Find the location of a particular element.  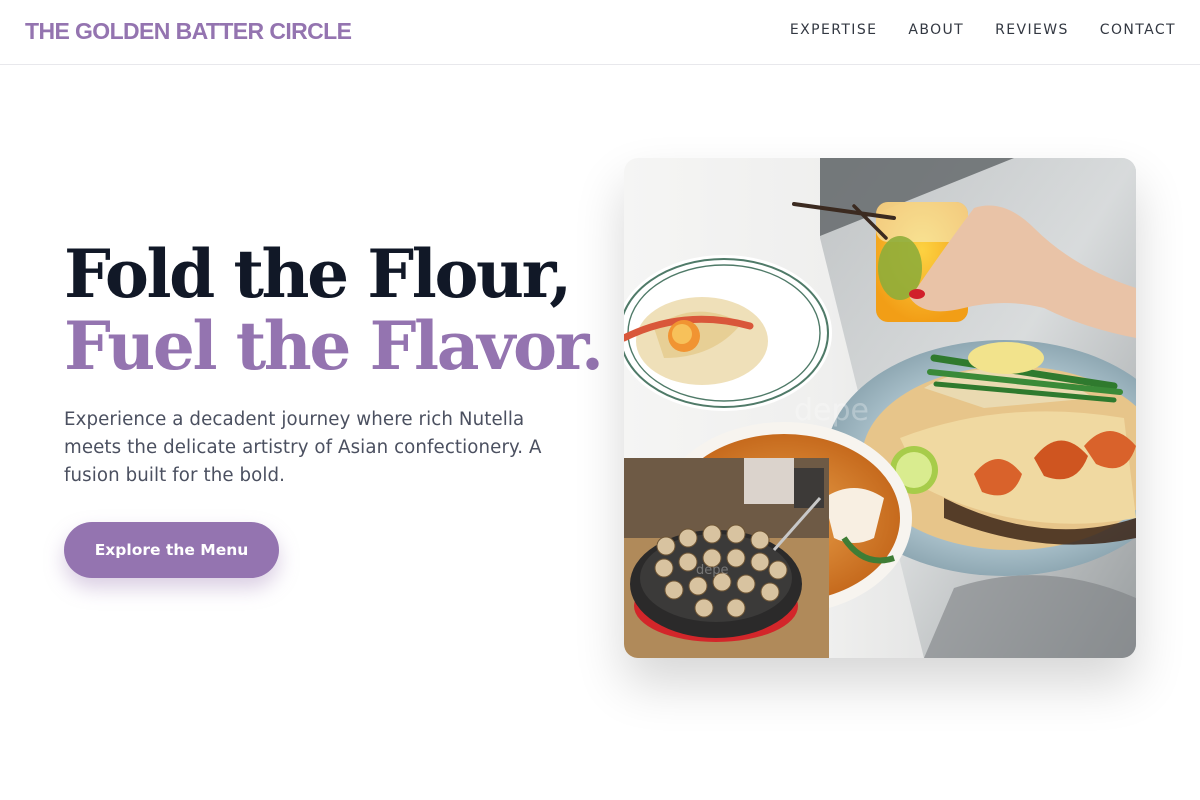

nav-item-reviews: REVIEWS is located at coordinates (1032, 30).